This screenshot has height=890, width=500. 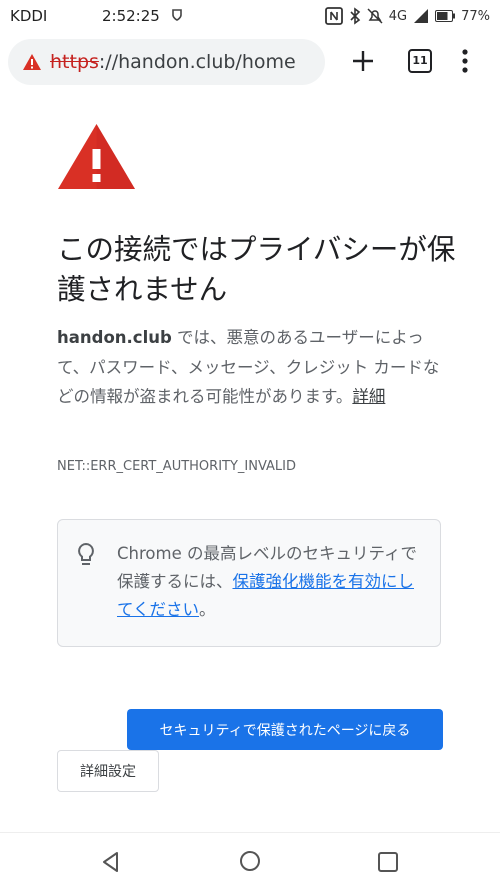 I want to click on browser-toolbar: https://handon.club/home 11, so click(x=250, y=62).